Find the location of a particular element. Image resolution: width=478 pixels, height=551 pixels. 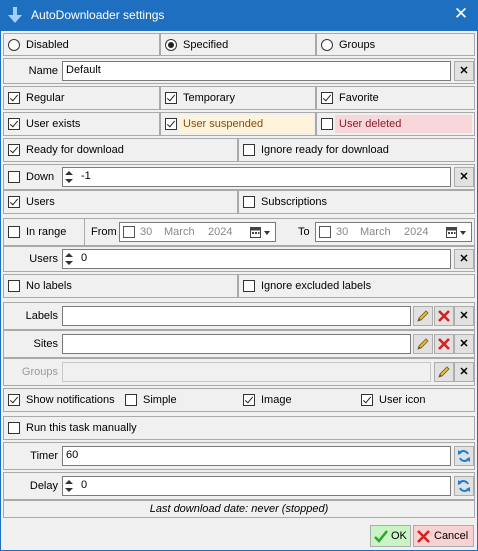

show-notifications-checkbox is located at coordinates (14, 400).